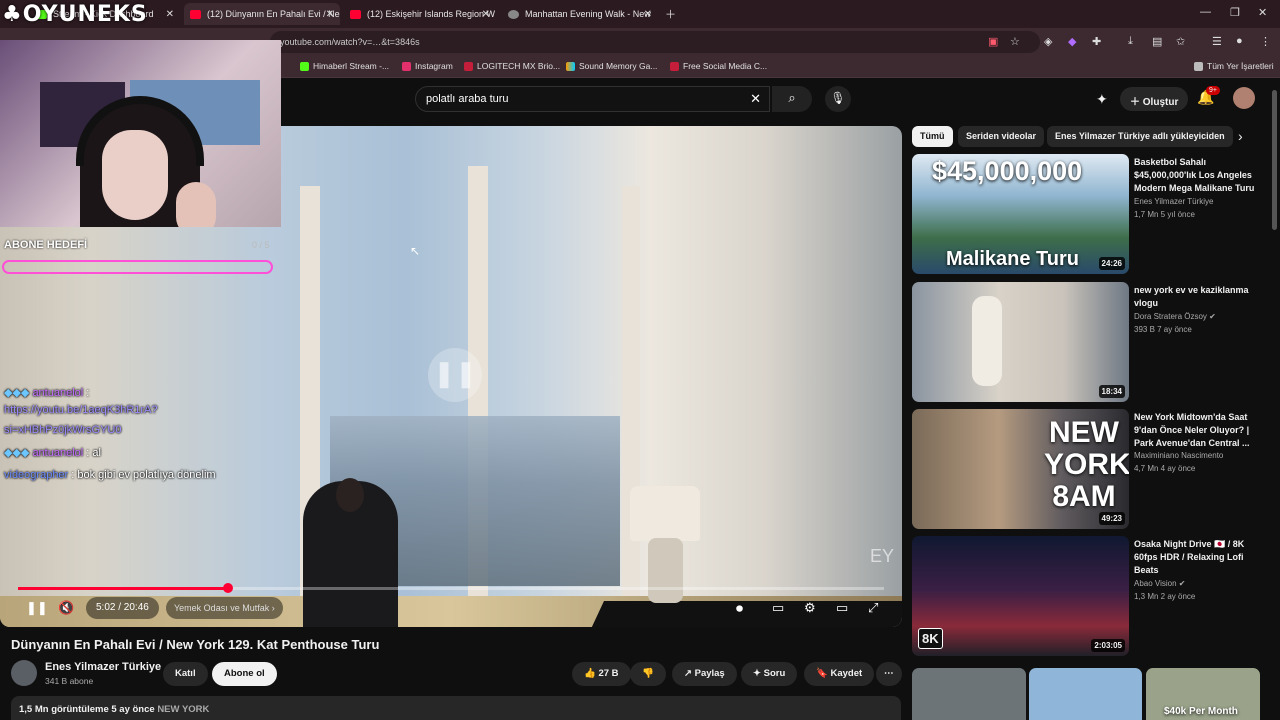  I want to click on center-pause-icon: ❚❚, so click(455, 375).